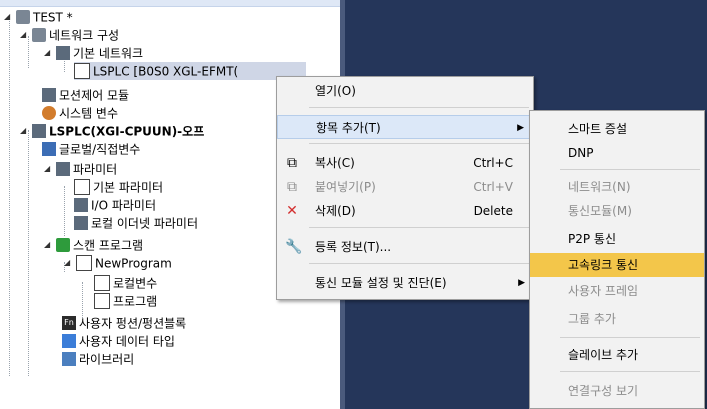 The image size is (707, 409). Describe the element at coordinates (617, 211) in the screenshot. I see `submenu-comm-module: 통신모듈(M)` at that location.